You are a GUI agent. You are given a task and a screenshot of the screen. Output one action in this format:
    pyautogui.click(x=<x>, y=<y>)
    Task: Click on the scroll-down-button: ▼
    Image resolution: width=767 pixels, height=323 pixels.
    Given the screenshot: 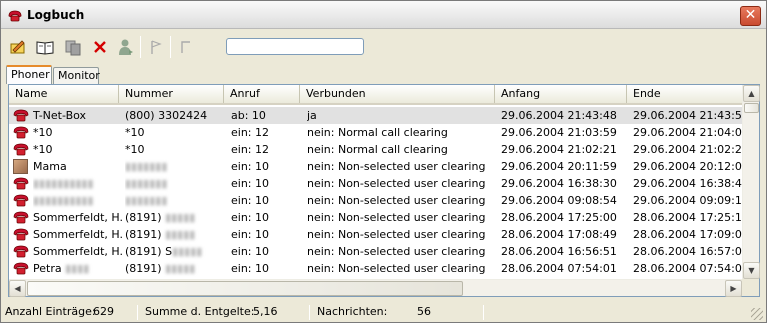 What is the action you would take?
    pyautogui.click(x=751, y=270)
    